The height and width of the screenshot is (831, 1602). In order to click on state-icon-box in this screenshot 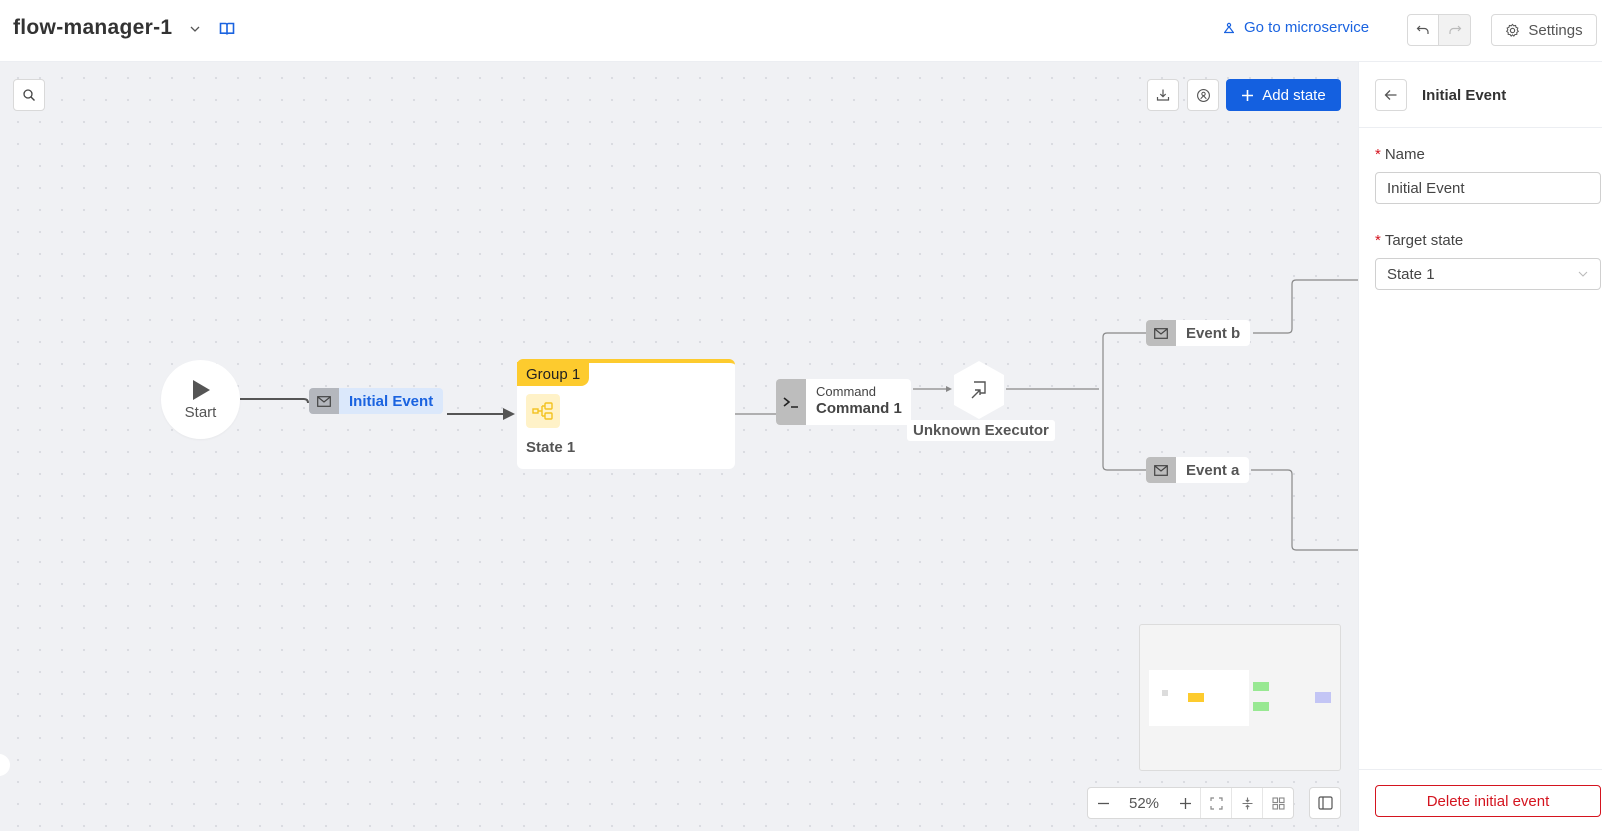, I will do `click(543, 411)`.